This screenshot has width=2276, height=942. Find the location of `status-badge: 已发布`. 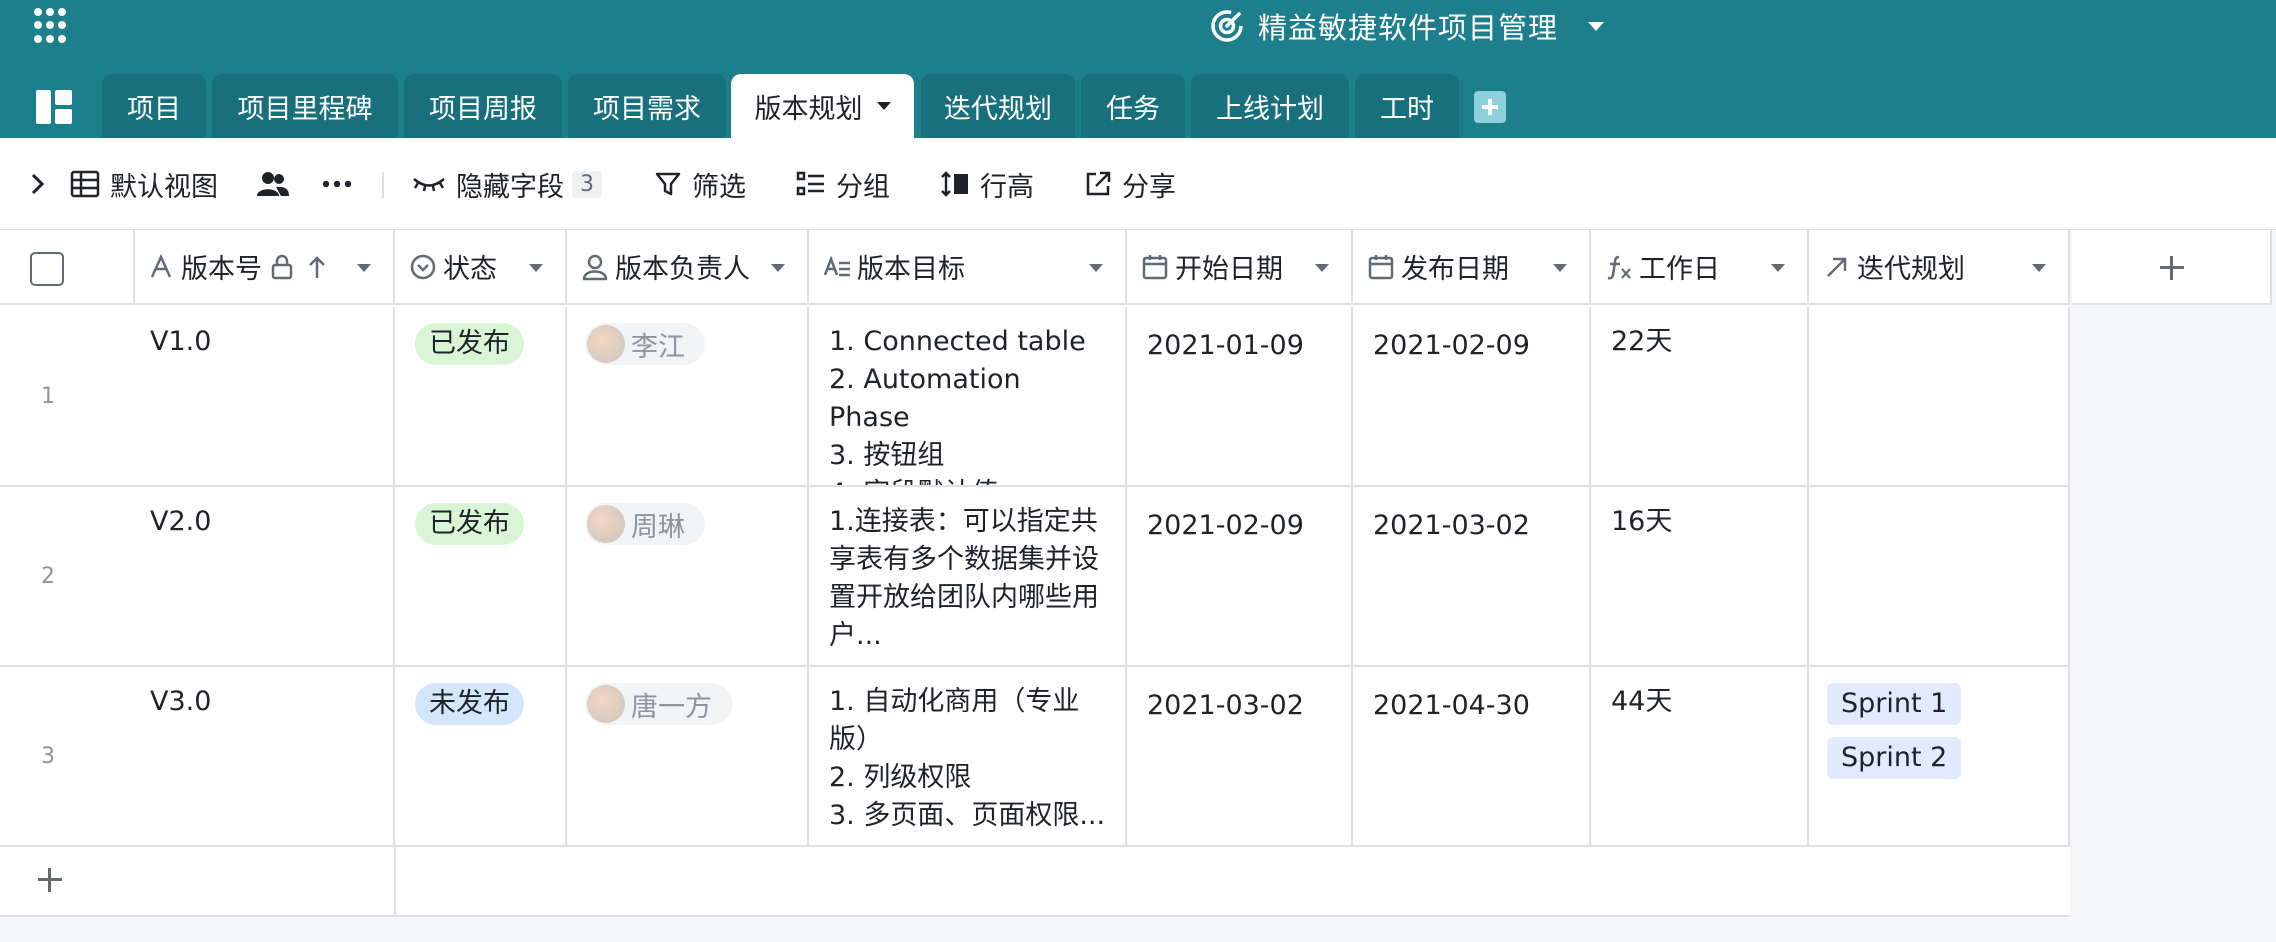

status-badge: 已发布 is located at coordinates (469, 344).